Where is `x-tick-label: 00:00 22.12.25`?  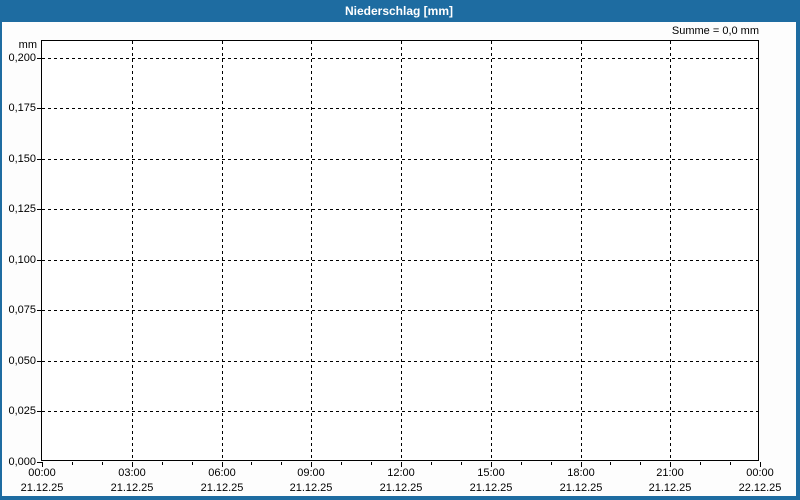 x-tick-label: 00:00 22.12.25 is located at coordinates (760, 481).